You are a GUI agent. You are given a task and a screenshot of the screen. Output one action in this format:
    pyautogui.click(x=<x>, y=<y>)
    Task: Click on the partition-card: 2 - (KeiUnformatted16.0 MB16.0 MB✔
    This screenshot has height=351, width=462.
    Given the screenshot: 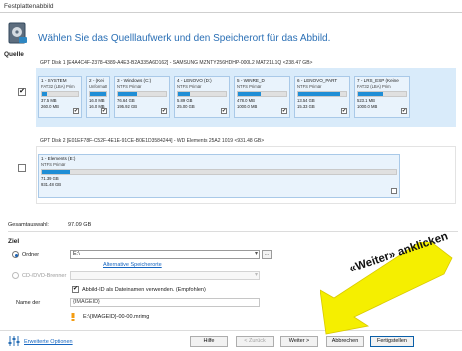 What is the action you would take?
    pyautogui.click(x=98, y=97)
    